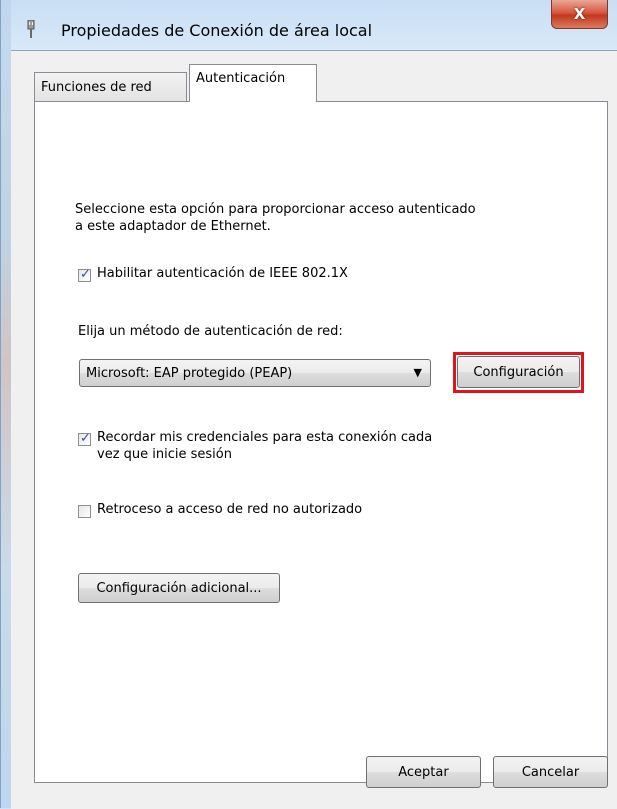 The image size is (617, 809). I want to click on auth-method-value: Microsoft: EAP protegido (PEAP), so click(189, 373).